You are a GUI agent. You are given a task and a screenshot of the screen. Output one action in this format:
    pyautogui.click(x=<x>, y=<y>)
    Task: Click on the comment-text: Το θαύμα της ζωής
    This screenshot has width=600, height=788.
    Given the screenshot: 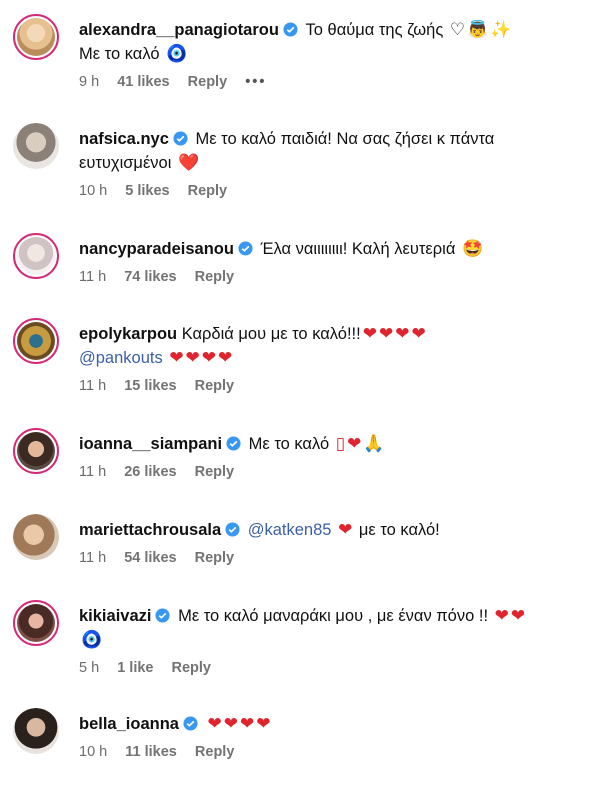 What is the action you would take?
    pyautogui.click(x=374, y=30)
    